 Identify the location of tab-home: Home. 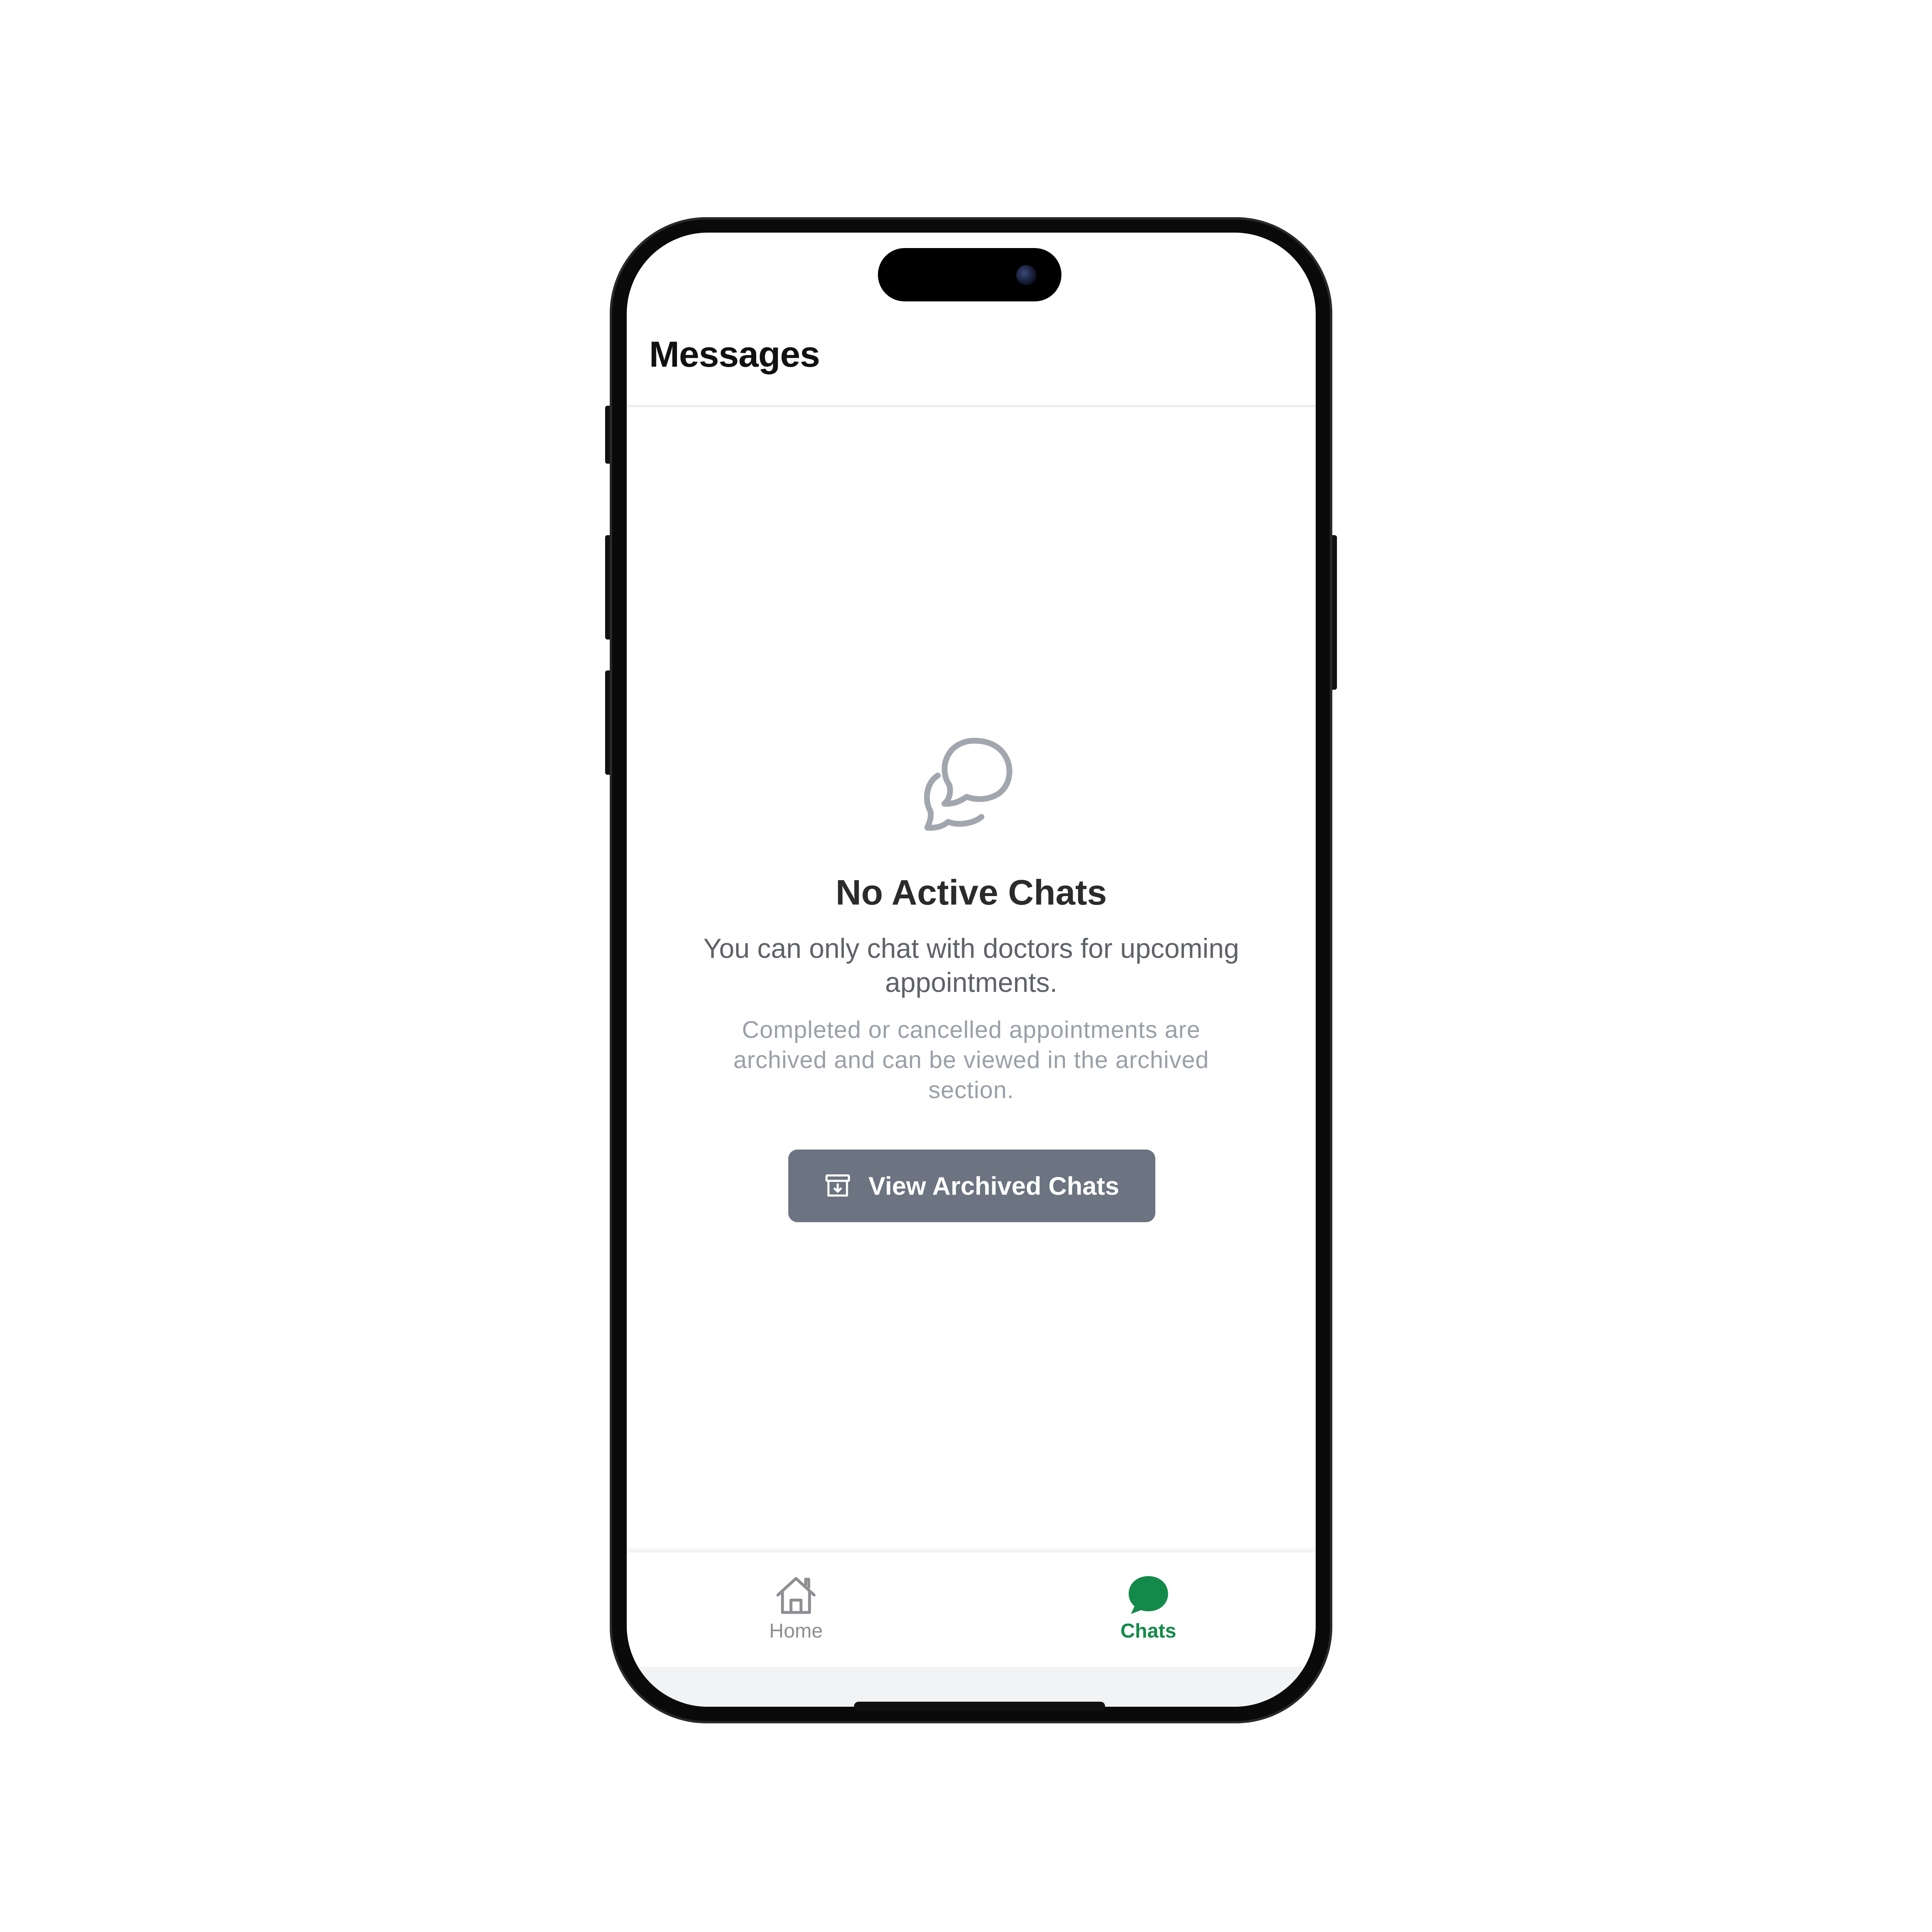
(796, 1613).